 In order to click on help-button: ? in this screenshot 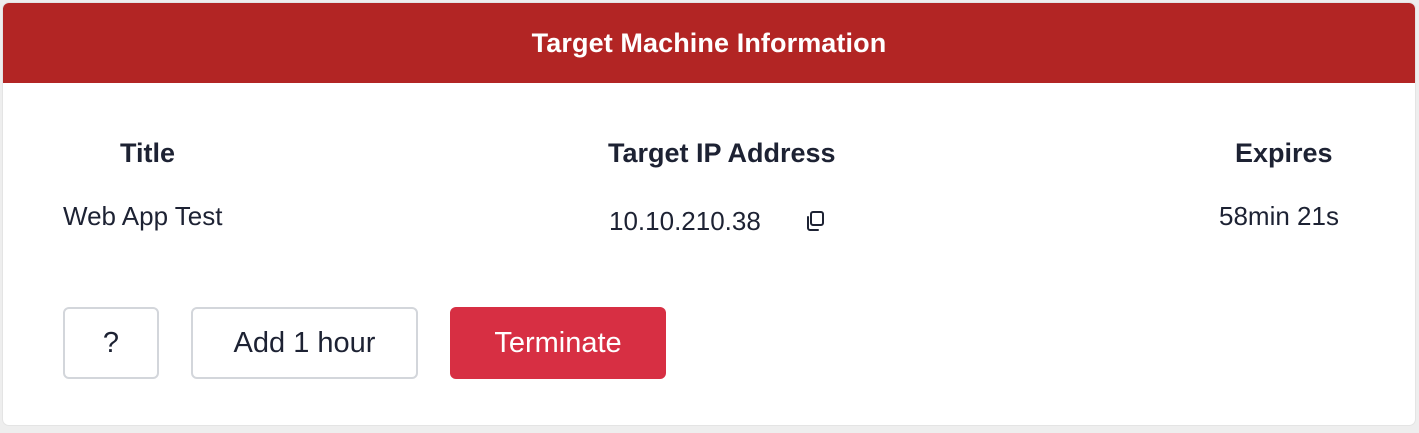, I will do `click(111, 343)`.